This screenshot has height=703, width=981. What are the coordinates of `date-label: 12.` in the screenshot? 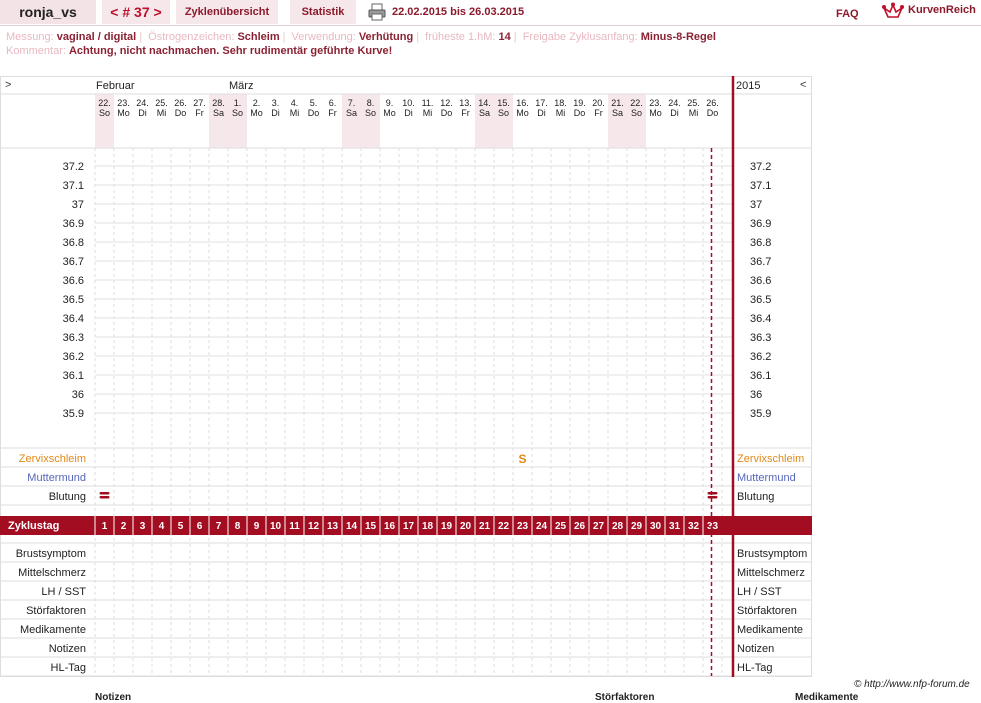 It's located at (446, 103).